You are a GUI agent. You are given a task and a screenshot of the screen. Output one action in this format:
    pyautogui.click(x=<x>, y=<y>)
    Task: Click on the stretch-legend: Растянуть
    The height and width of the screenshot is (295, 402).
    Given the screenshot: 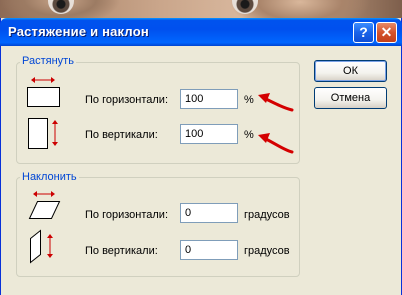 What is the action you would take?
    pyautogui.click(x=48, y=61)
    